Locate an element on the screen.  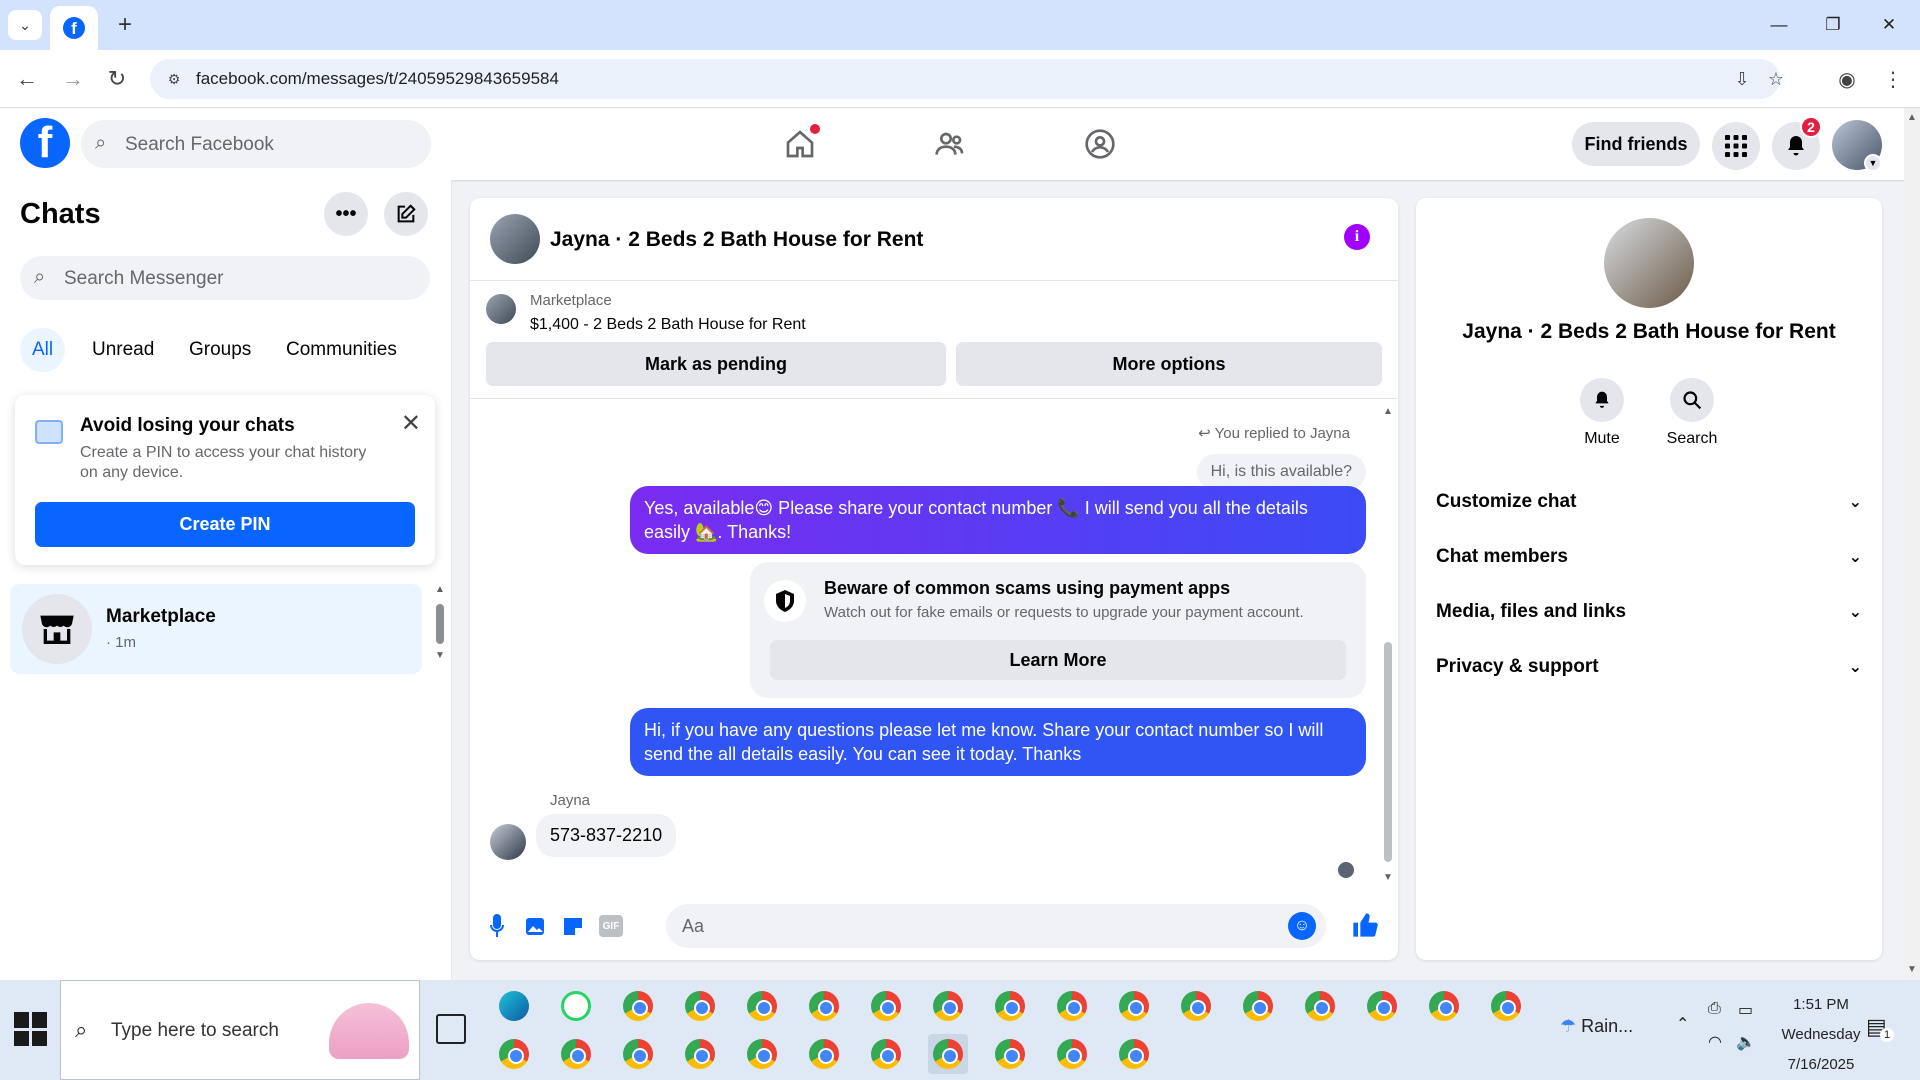
reload-button: ↻ is located at coordinates (117, 79).